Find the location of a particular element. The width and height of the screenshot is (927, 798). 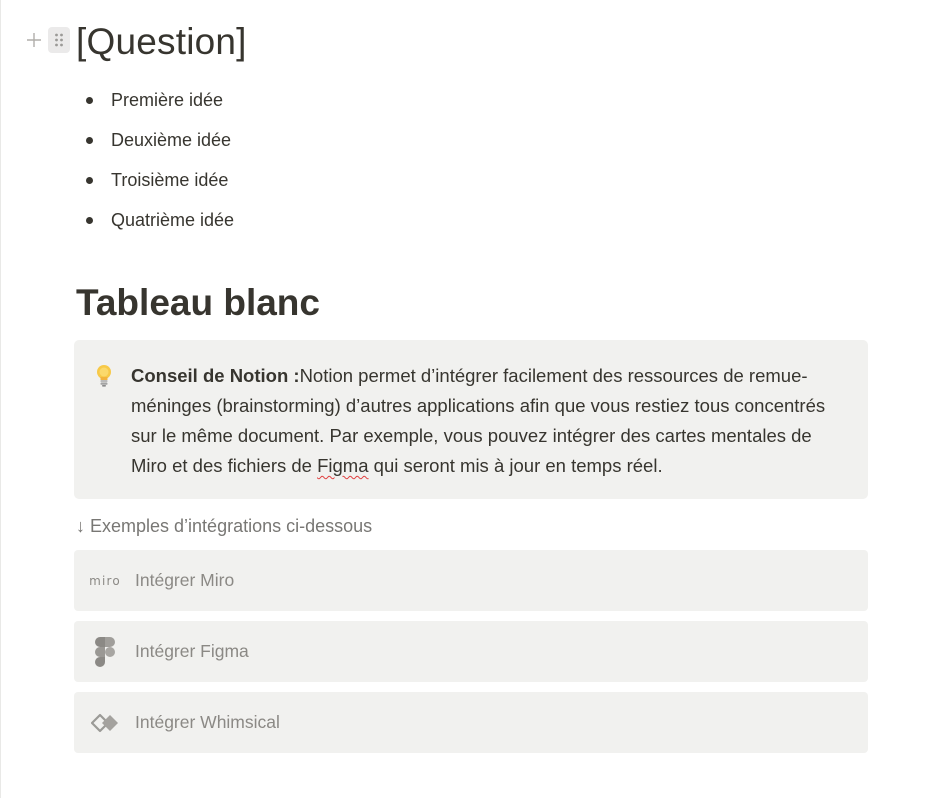

drag-handle is located at coordinates (59, 40).